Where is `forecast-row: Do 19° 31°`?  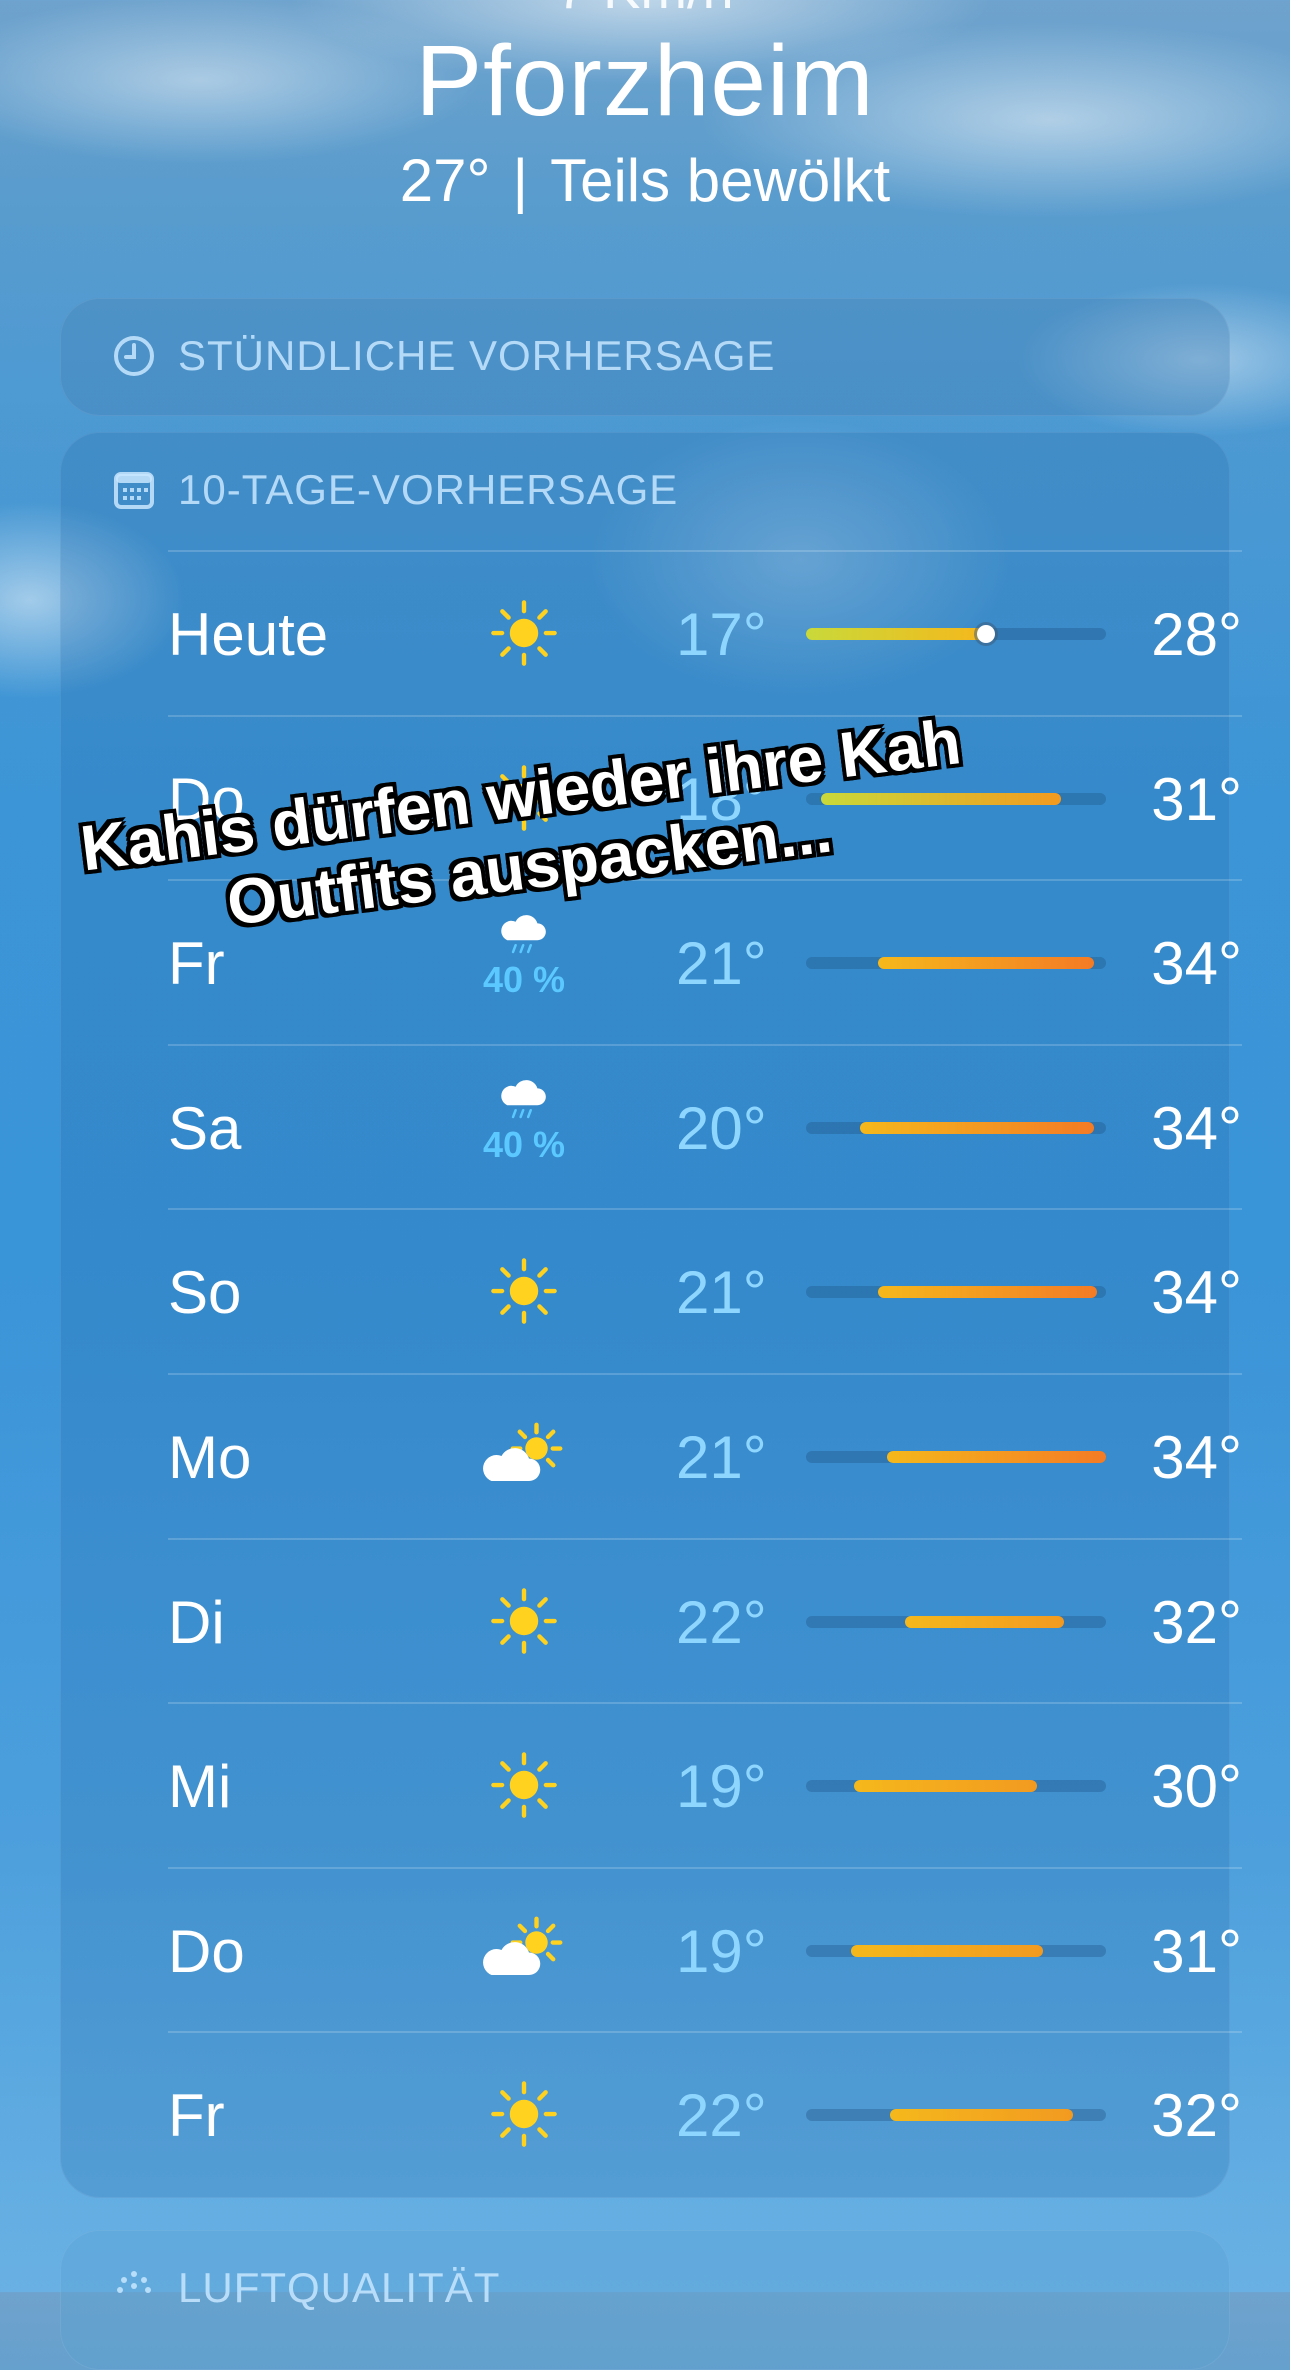 forecast-row: Do 19° 31° is located at coordinates (705, 1948).